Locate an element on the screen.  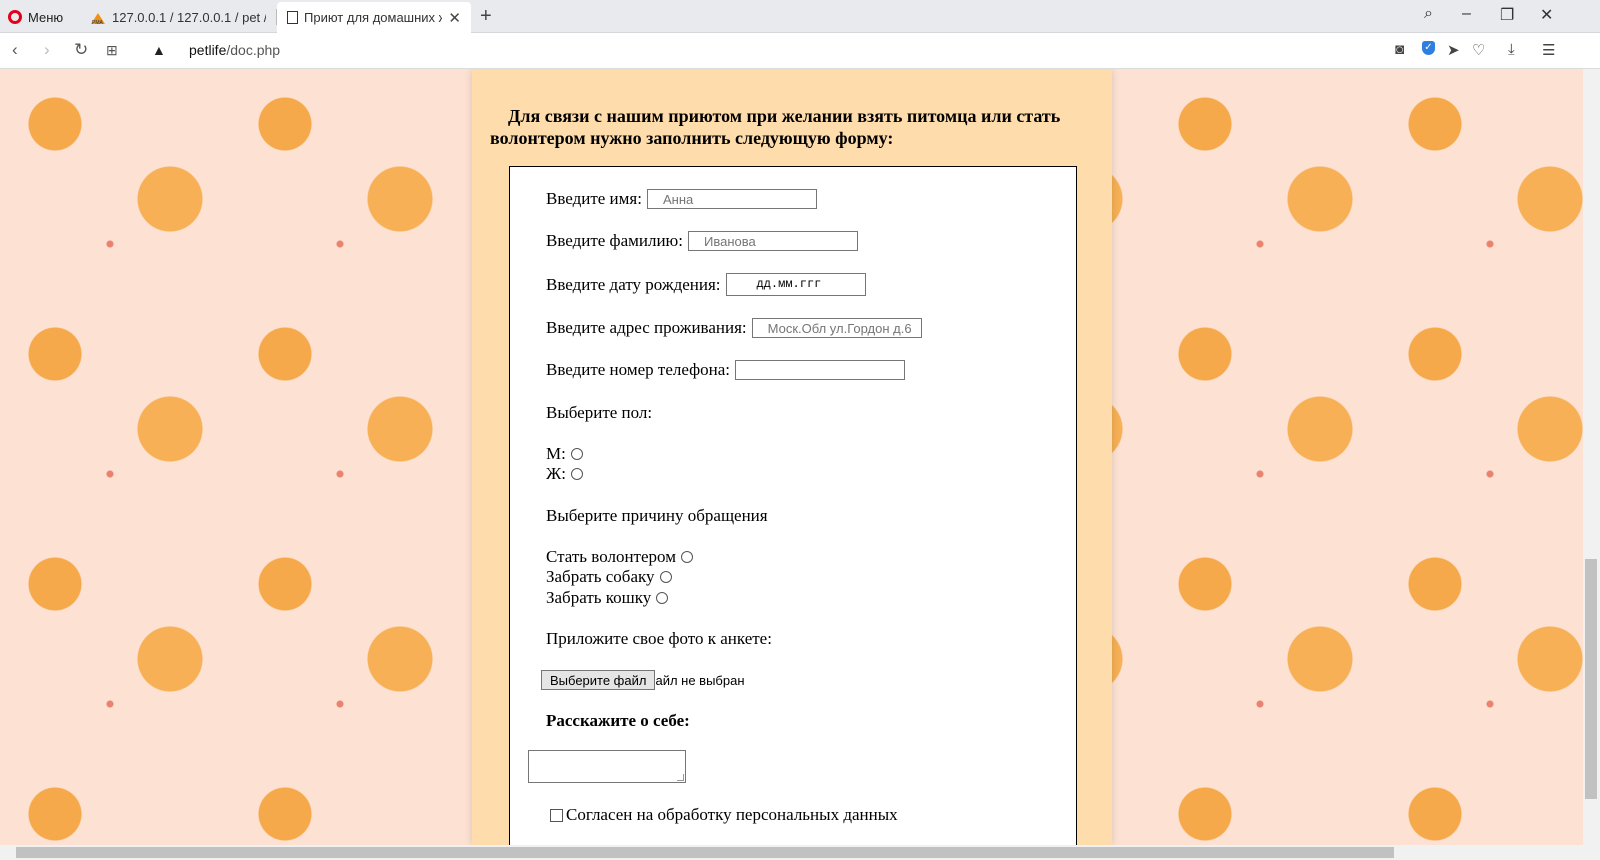
new-tab-button: + is located at coordinates (486, 16).